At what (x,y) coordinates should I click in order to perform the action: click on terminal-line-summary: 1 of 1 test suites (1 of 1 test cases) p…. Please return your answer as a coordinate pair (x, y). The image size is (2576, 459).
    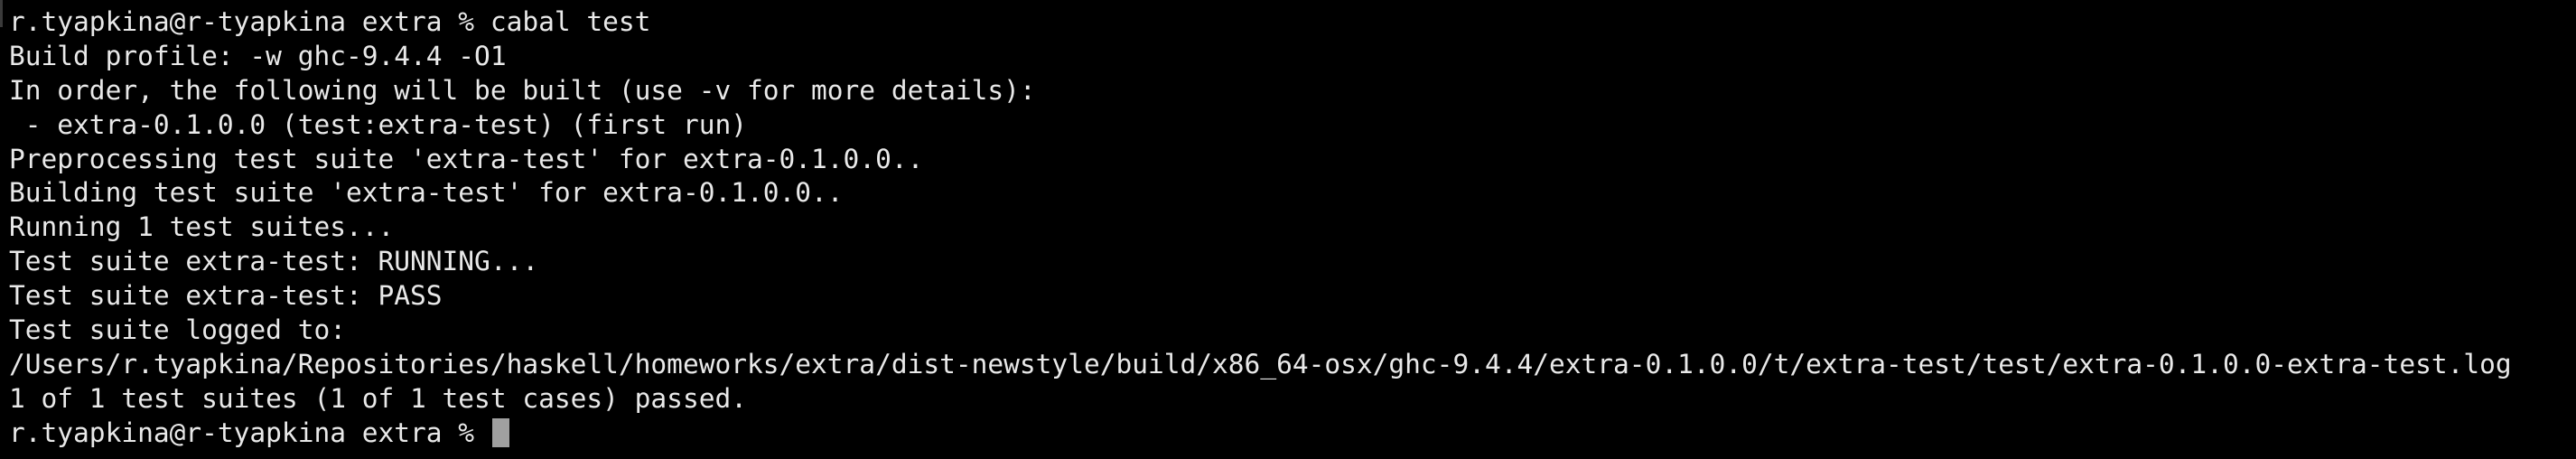
    Looking at the image, I should click on (378, 398).